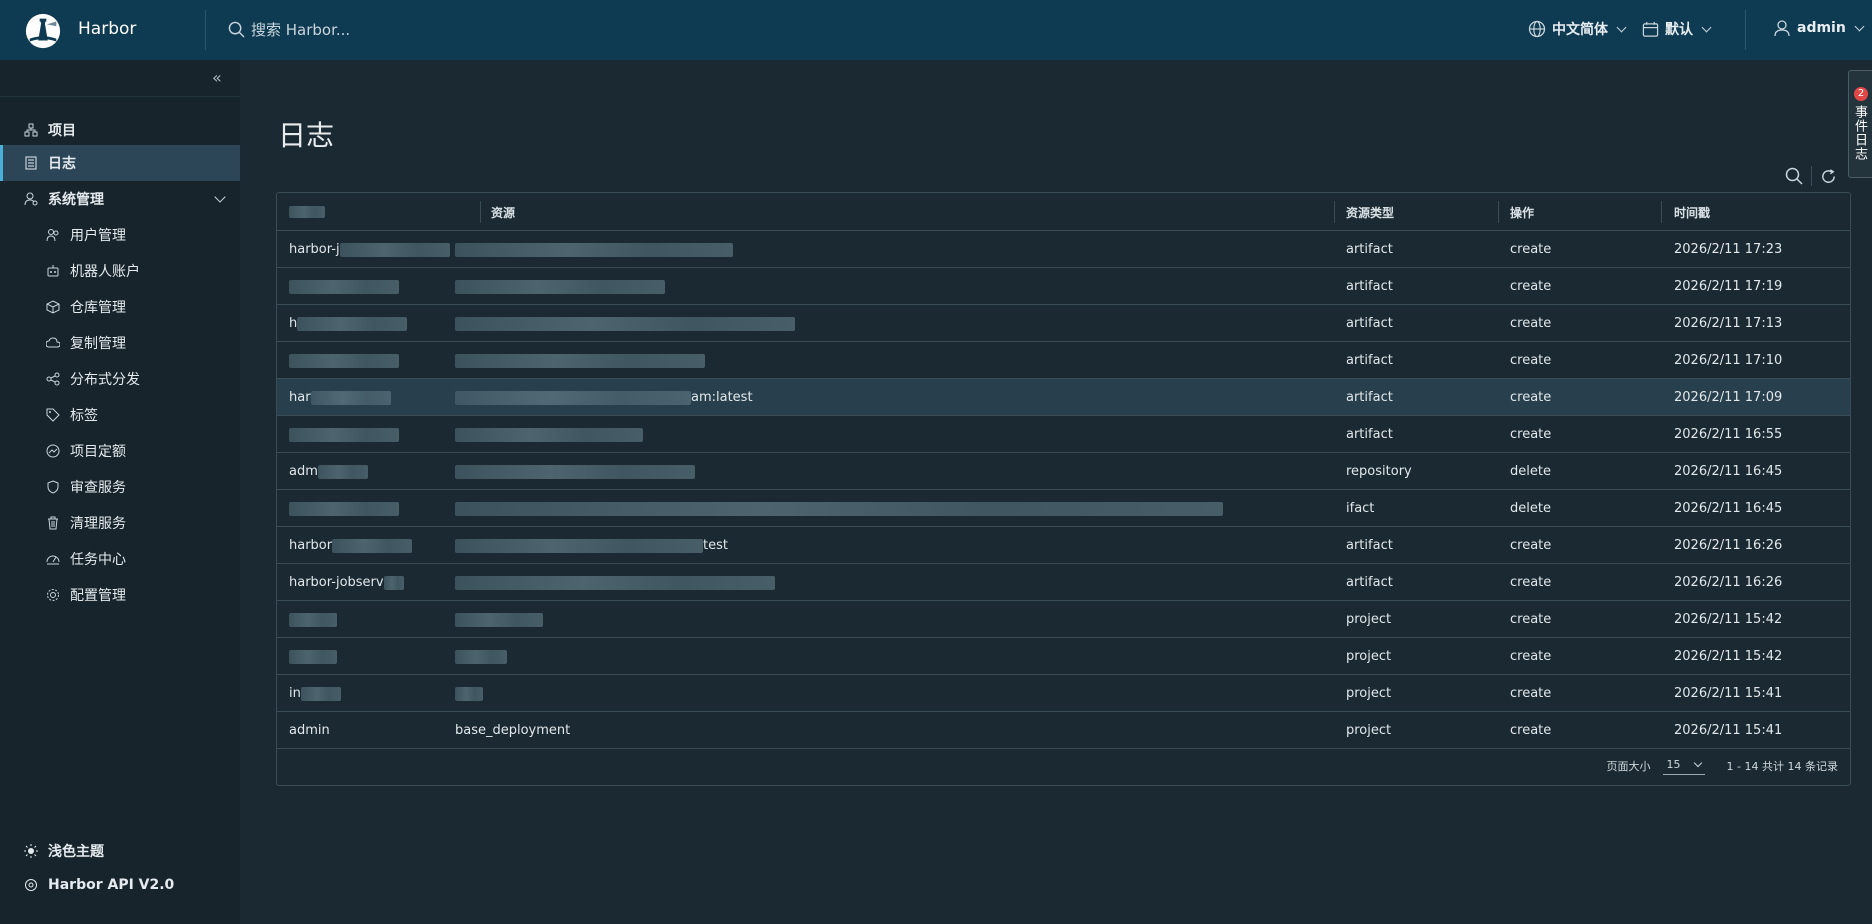 The height and width of the screenshot is (924, 1872). I want to click on replication-icon, so click(53, 342).